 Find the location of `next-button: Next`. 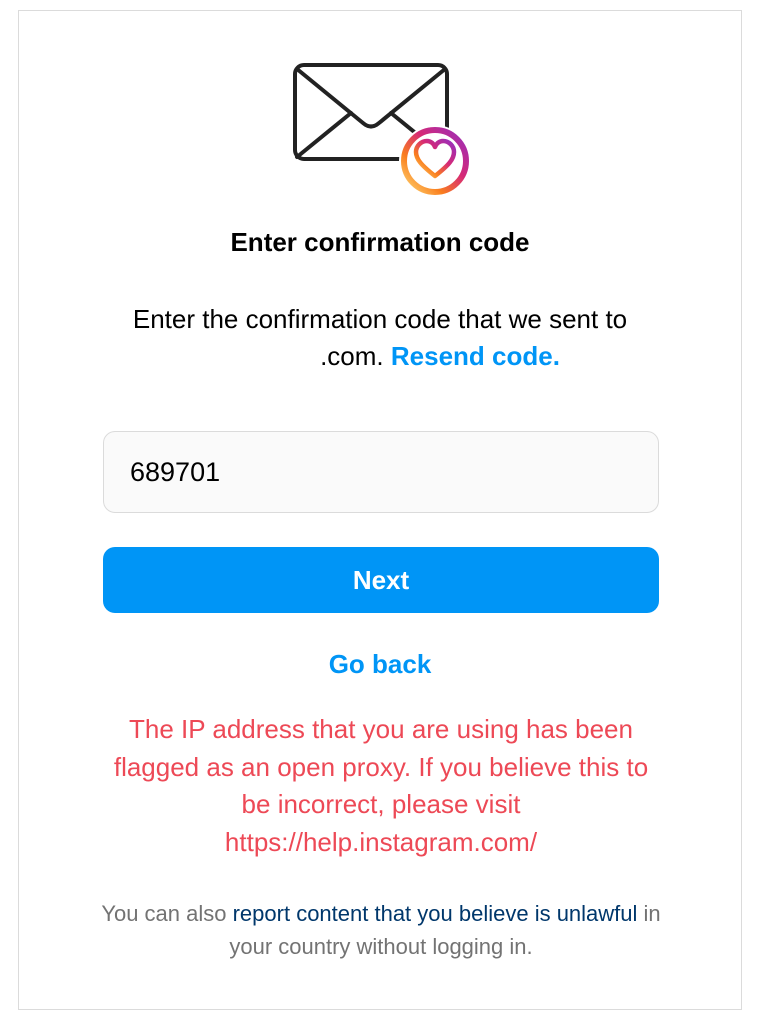

next-button: Next is located at coordinates (381, 580).